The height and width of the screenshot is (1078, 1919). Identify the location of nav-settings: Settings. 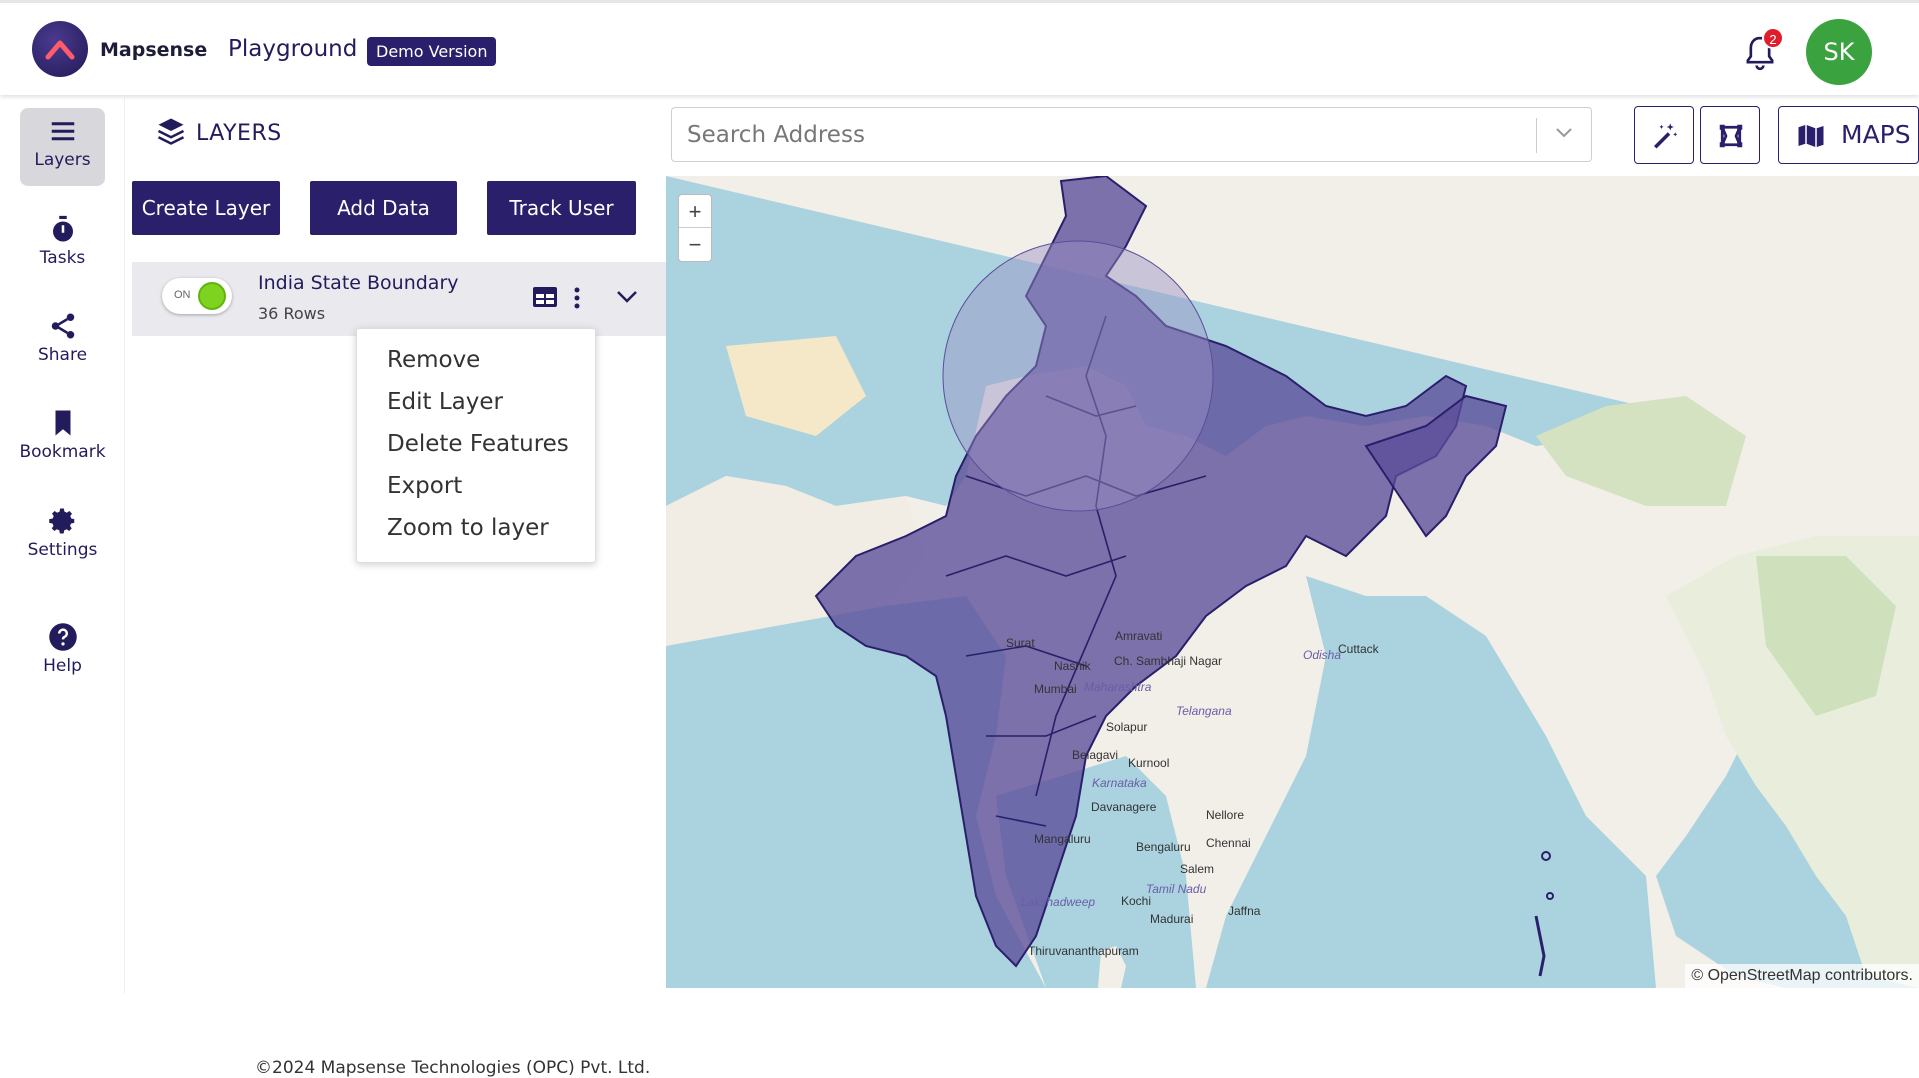
(62, 537).